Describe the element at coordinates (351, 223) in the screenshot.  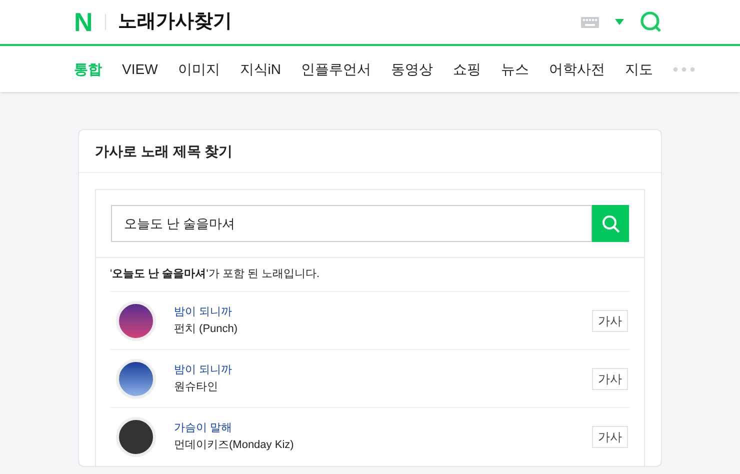
I see `search-field: 오늘도 난 술을마셔` at that location.